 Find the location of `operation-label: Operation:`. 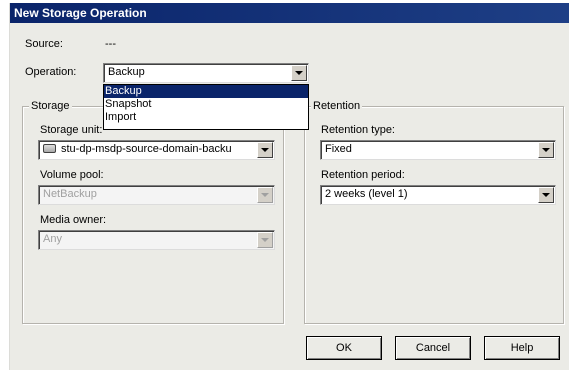

operation-label: Operation: is located at coordinates (51, 72).